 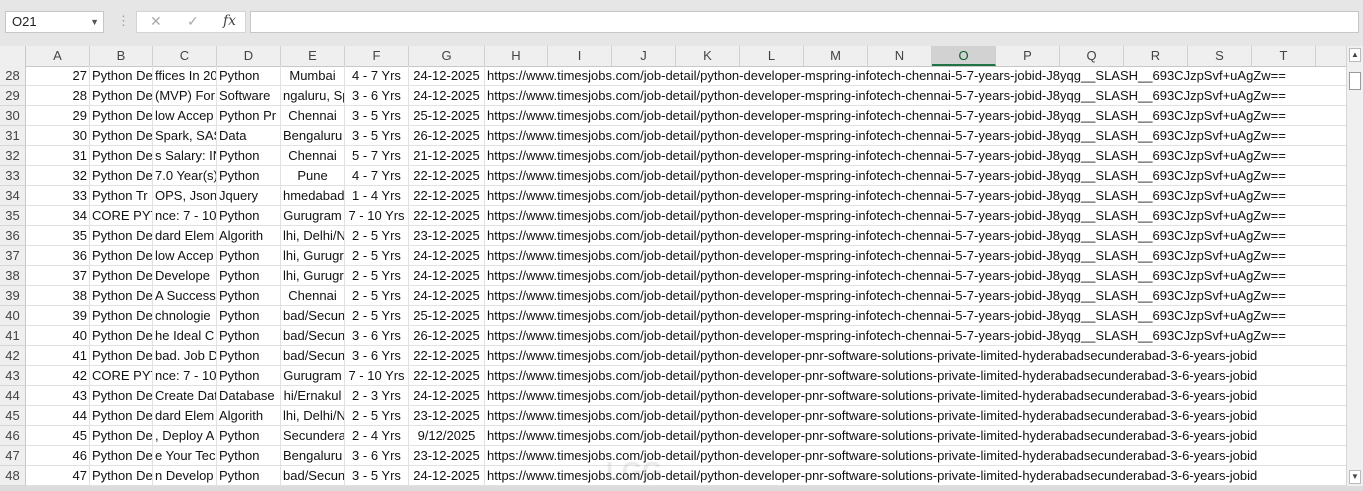 I want to click on column-header-d: D, so click(x=249, y=56).